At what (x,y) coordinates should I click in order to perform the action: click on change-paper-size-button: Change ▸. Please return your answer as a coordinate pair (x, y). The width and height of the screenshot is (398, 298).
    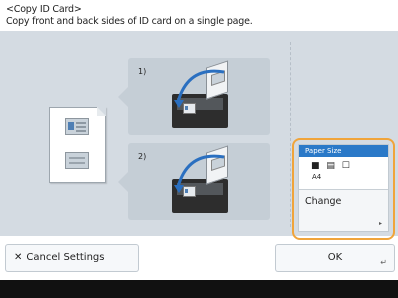
    Looking at the image, I should click on (343, 210).